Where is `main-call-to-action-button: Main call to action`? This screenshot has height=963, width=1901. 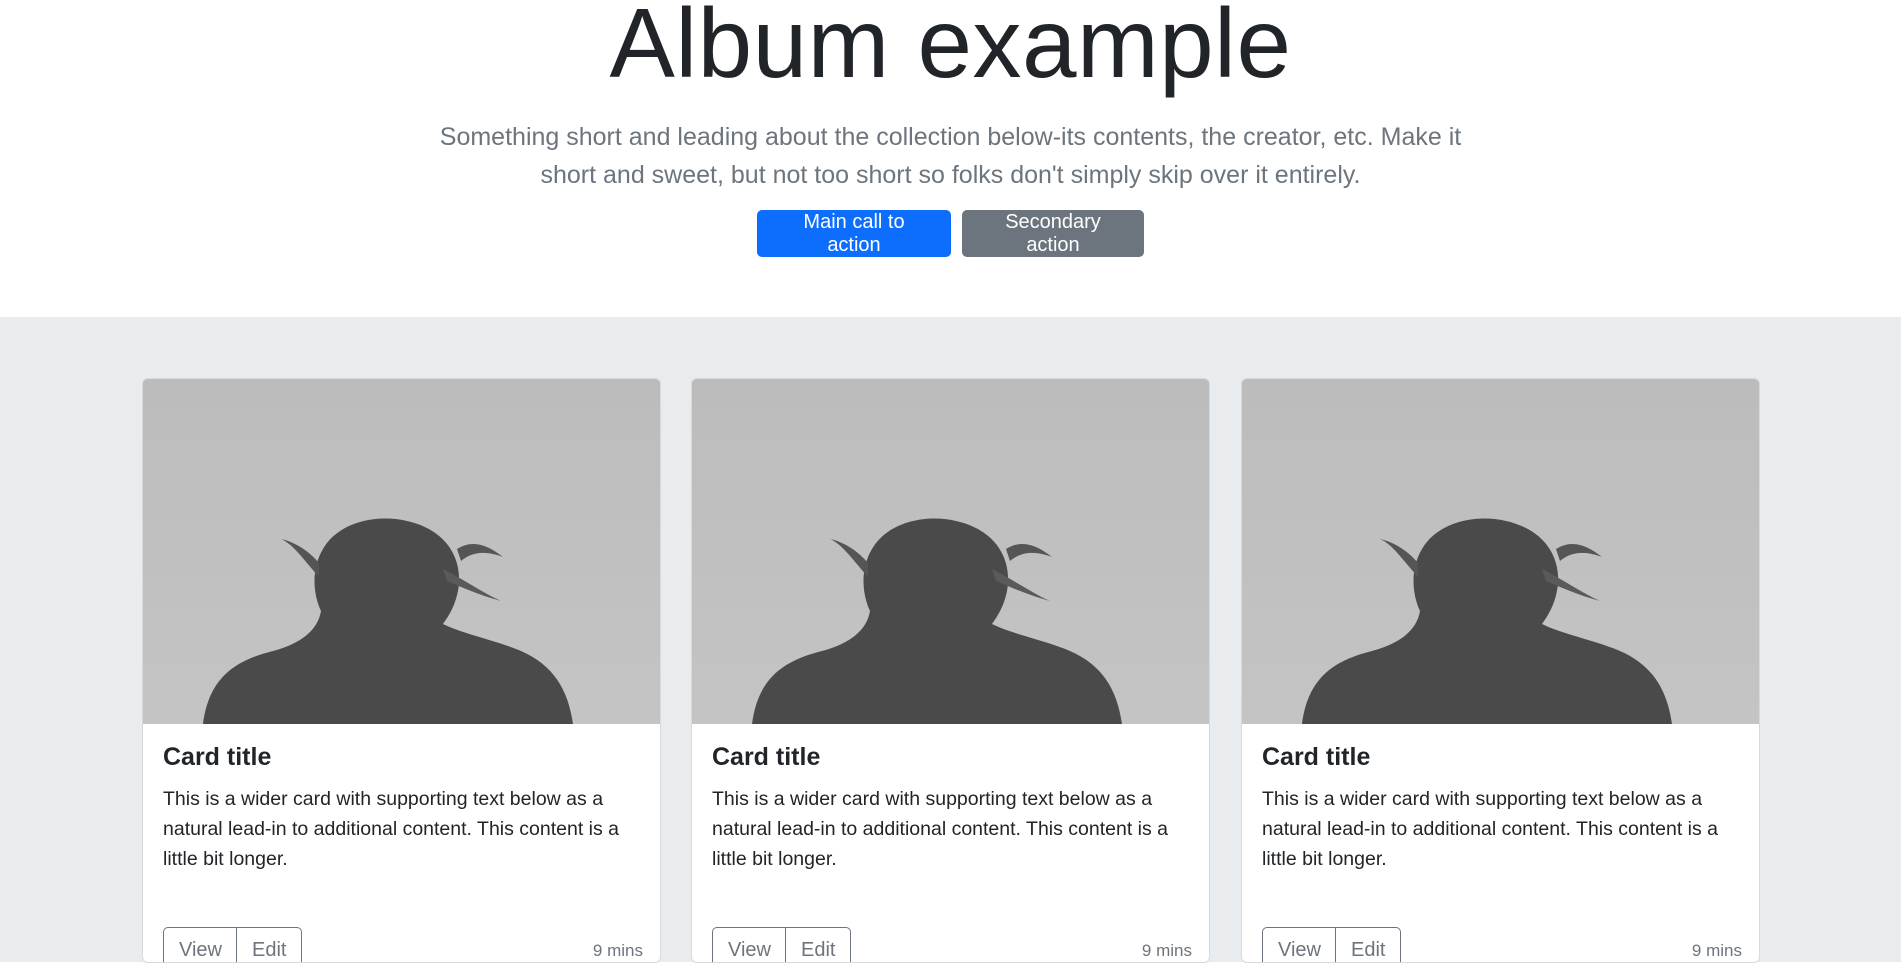
main-call-to-action-button: Main call to action is located at coordinates (854, 233).